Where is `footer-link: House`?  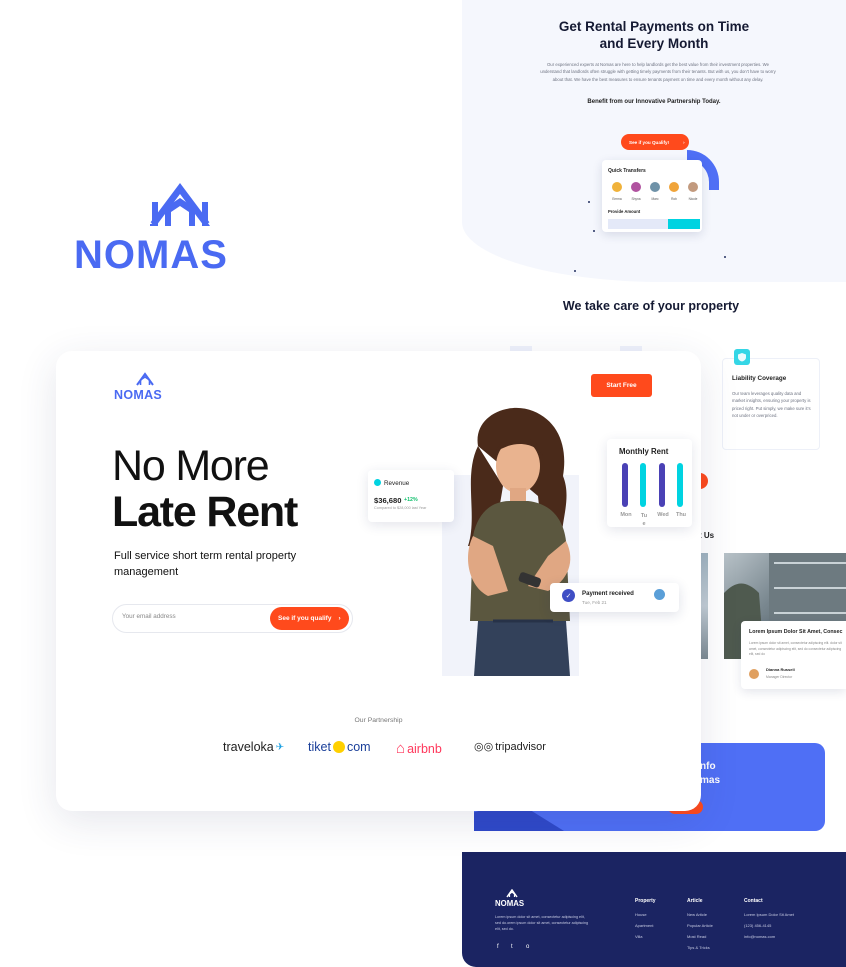 footer-link: House is located at coordinates (641, 914).